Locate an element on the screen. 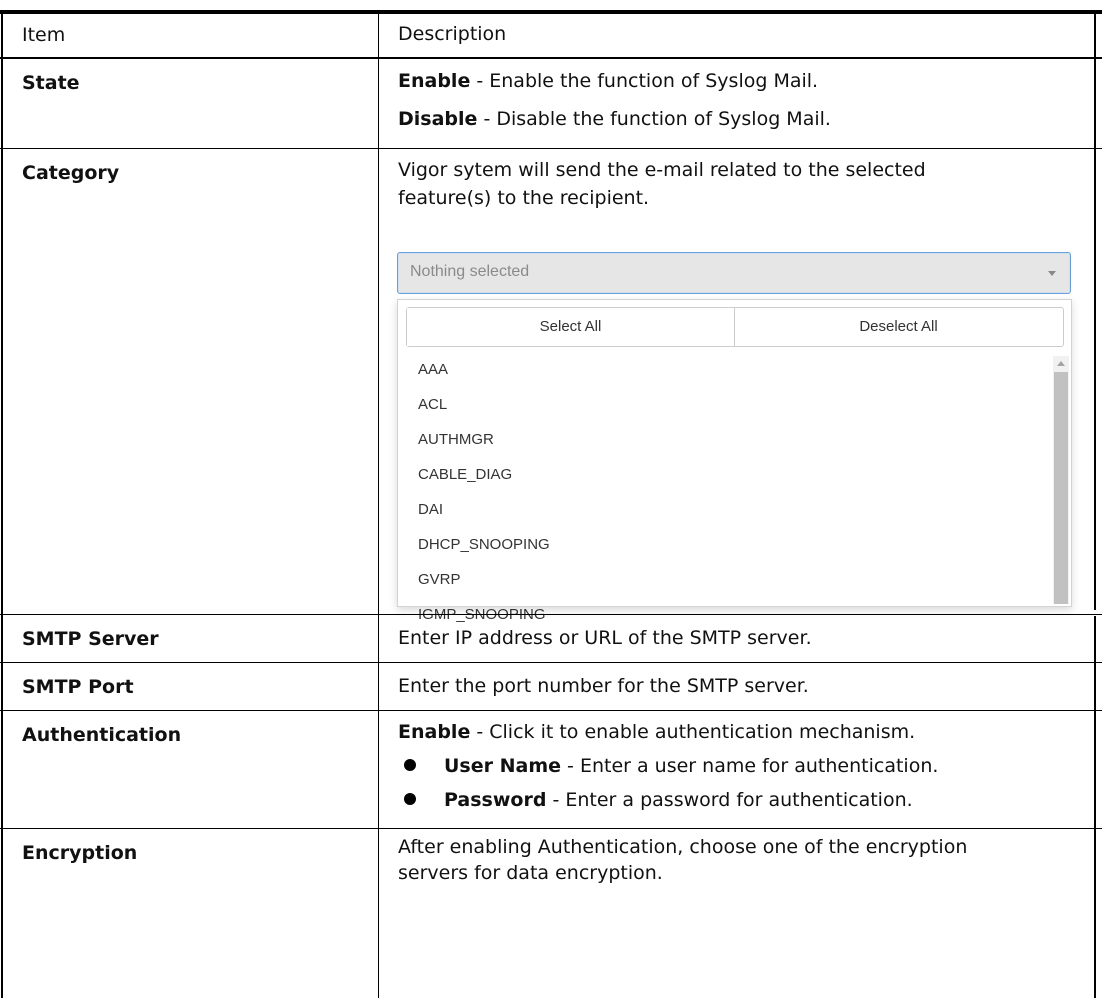  option-item: CABLE_DIAG is located at coordinates (723, 474).